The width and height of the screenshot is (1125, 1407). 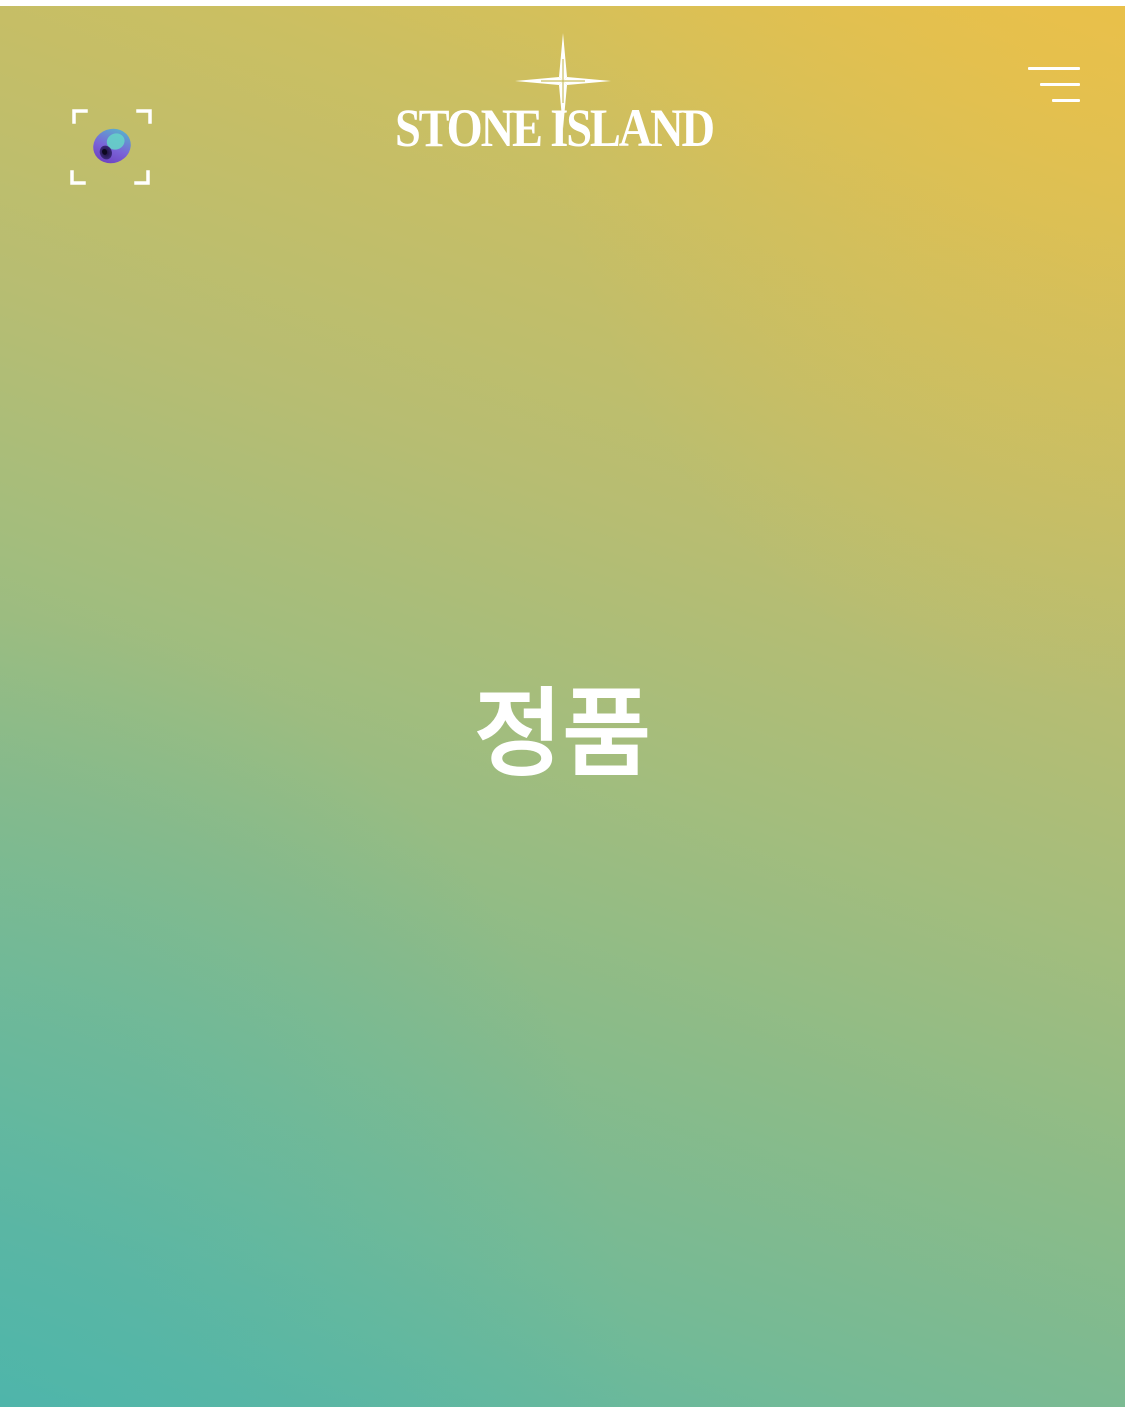 What do you see at coordinates (555, 128) in the screenshot?
I see `brand-logo-text: STONE ISLAND` at bounding box center [555, 128].